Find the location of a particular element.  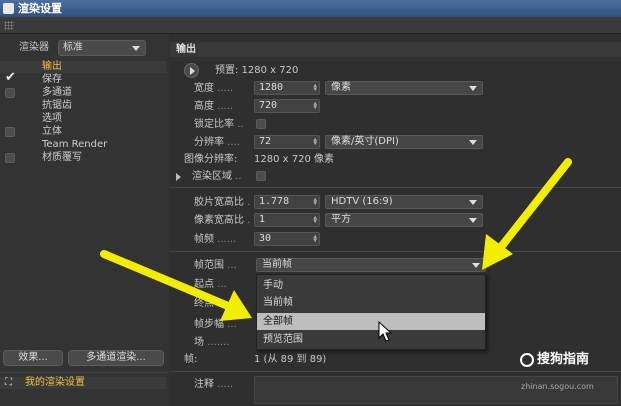

sogou-logo-icon is located at coordinates (527, 359).